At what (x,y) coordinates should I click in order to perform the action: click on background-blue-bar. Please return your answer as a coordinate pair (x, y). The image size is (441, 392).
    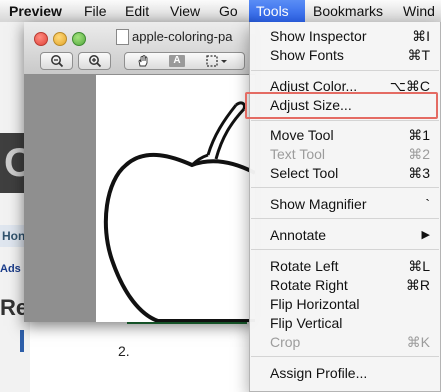
    Looking at the image, I should click on (22, 341).